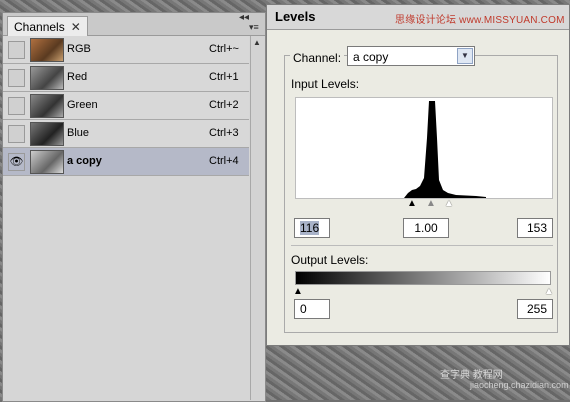  Describe the element at coordinates (412, 204) in the screenshot. I see `black-point-slider: ▲` at that location.